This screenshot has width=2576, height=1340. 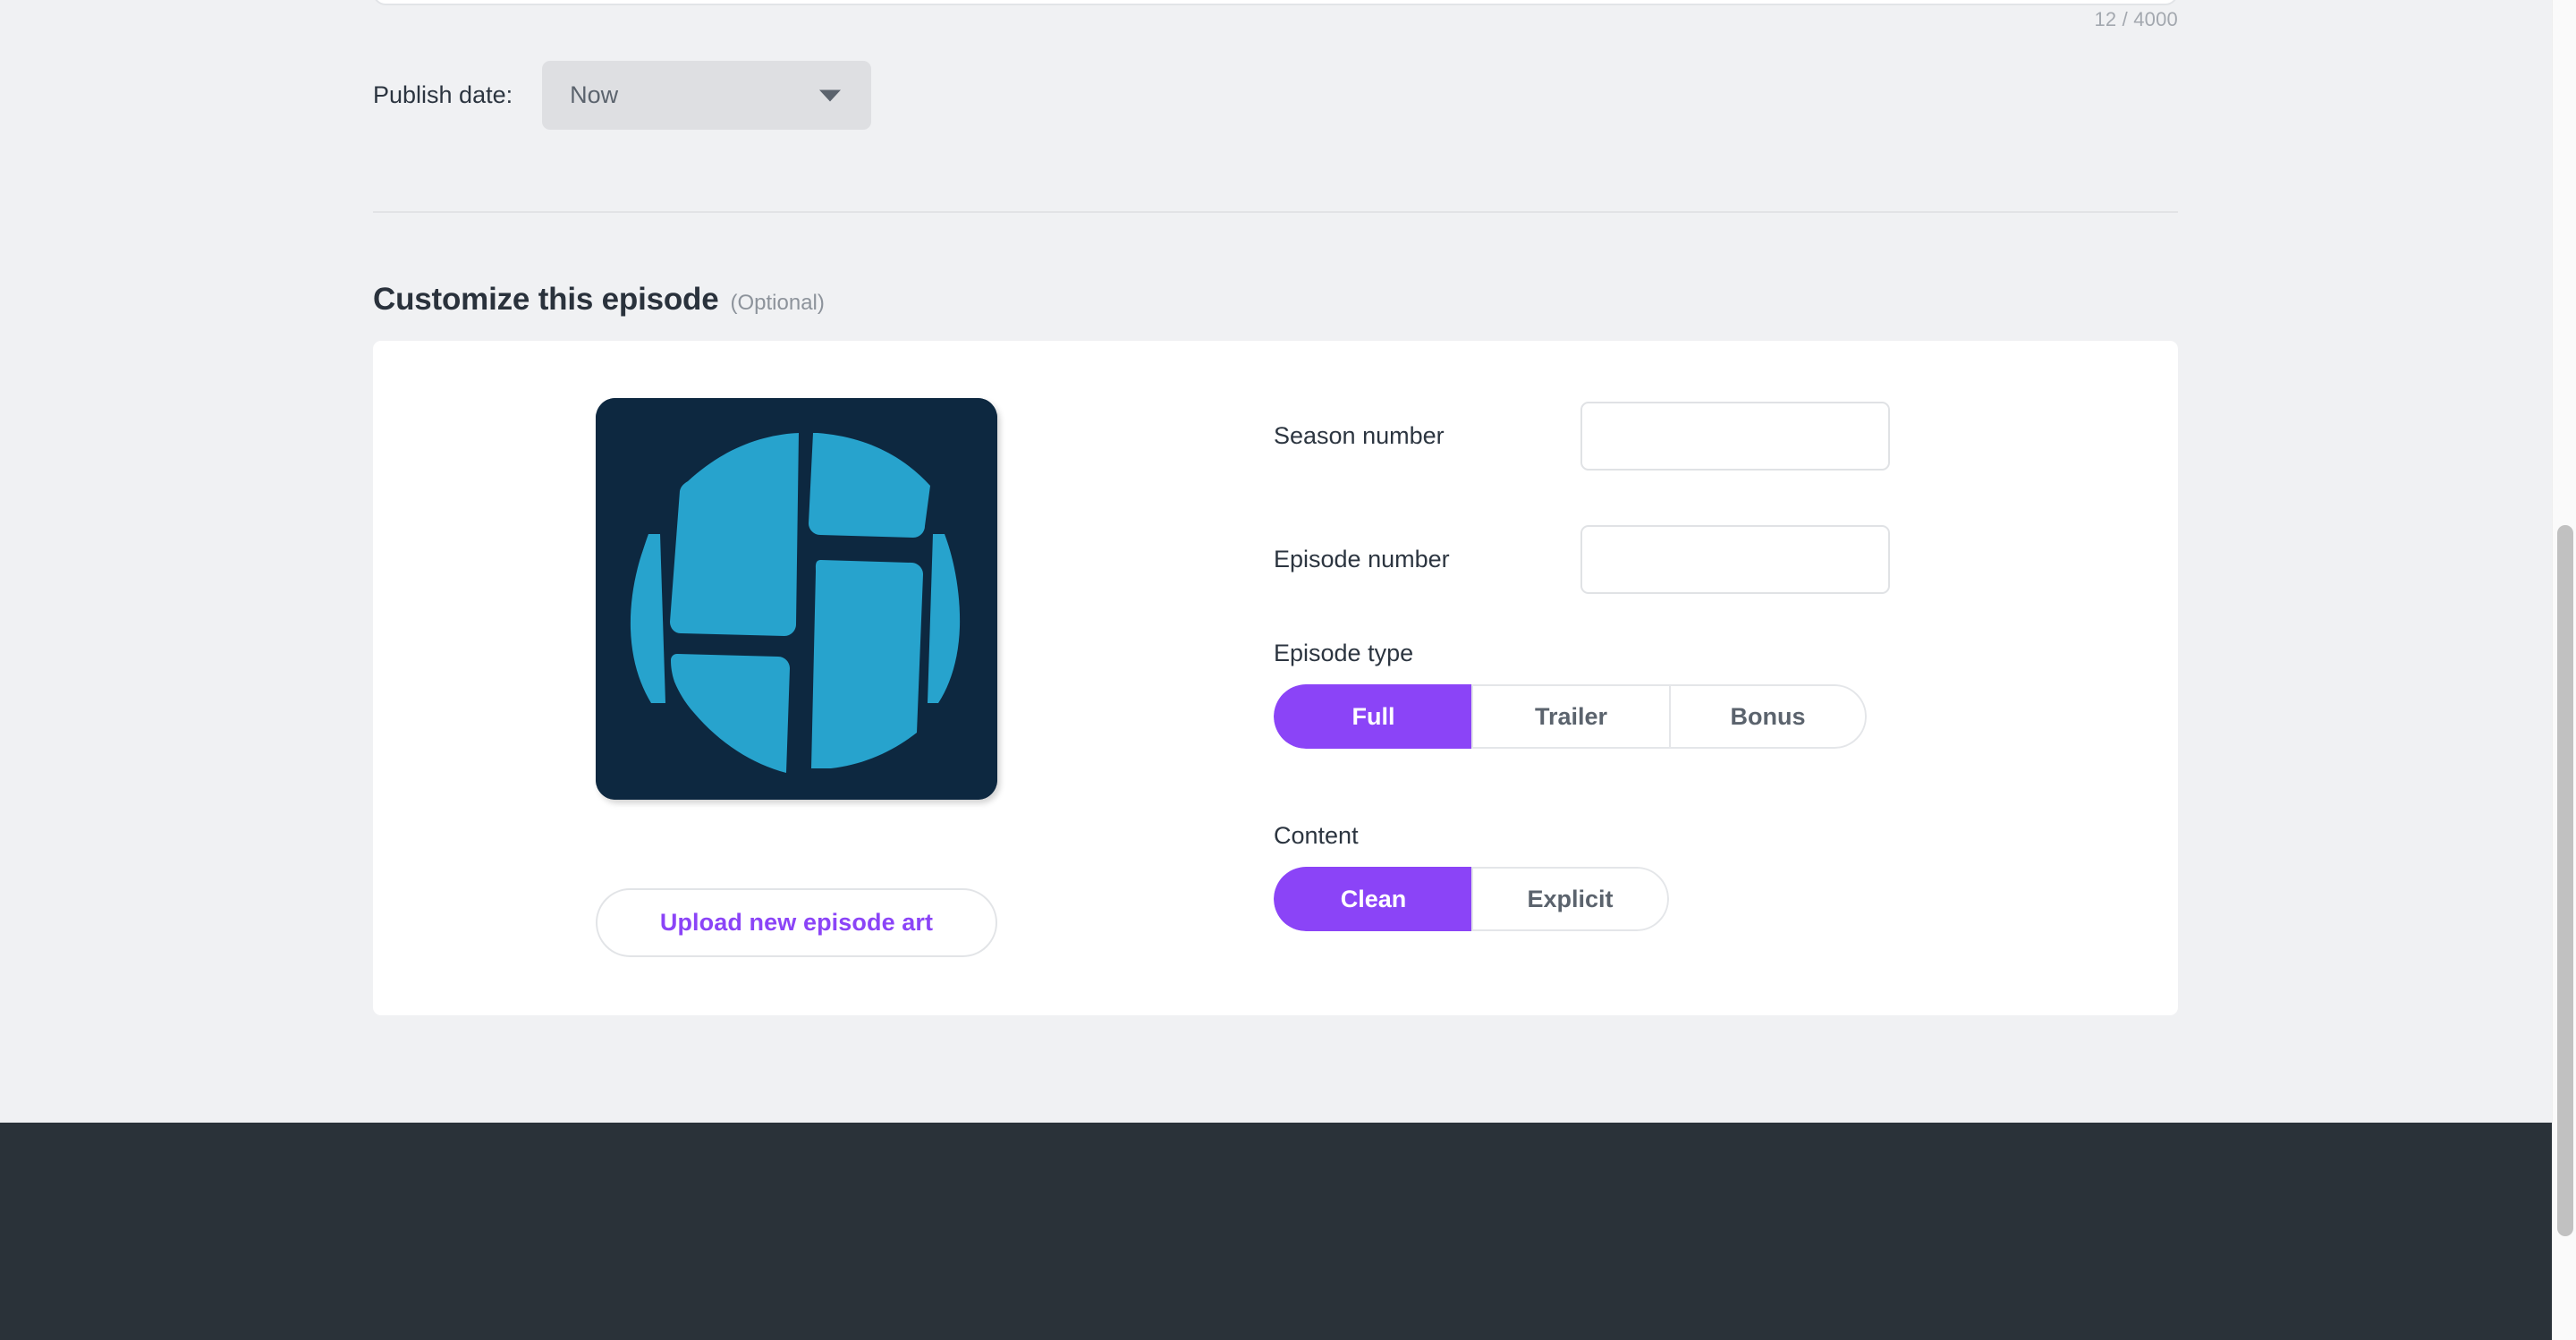 I want to click on page-title: Customize this episode, so click(x=546, y=299).